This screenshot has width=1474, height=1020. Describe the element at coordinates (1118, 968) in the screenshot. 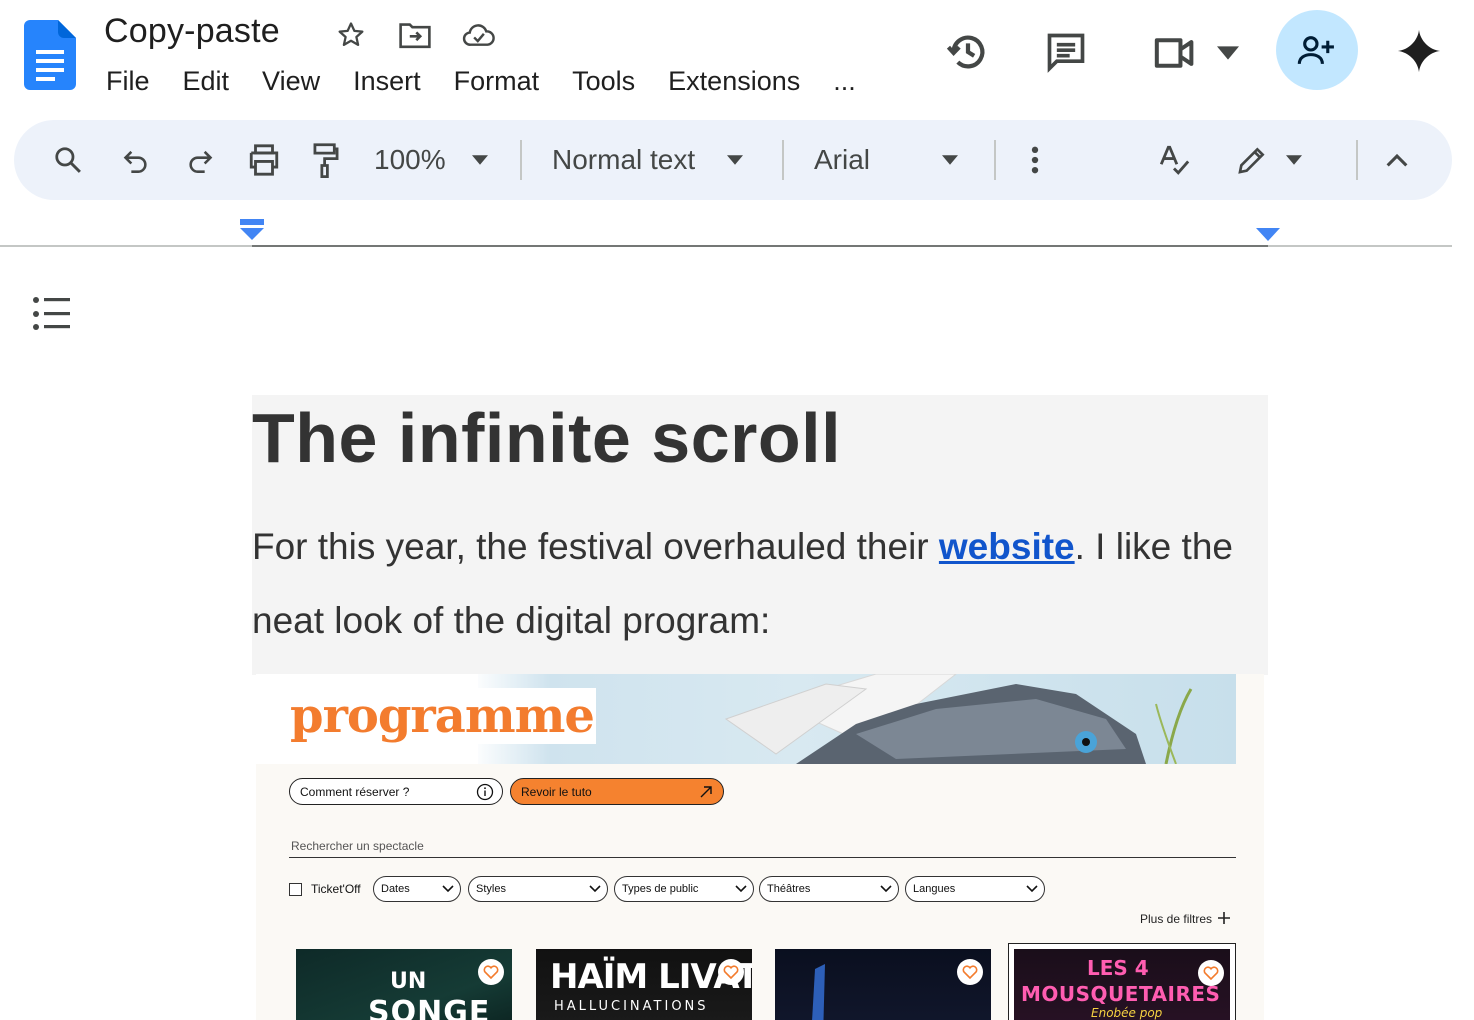

I see `show-card-title: LES 4` at that location.